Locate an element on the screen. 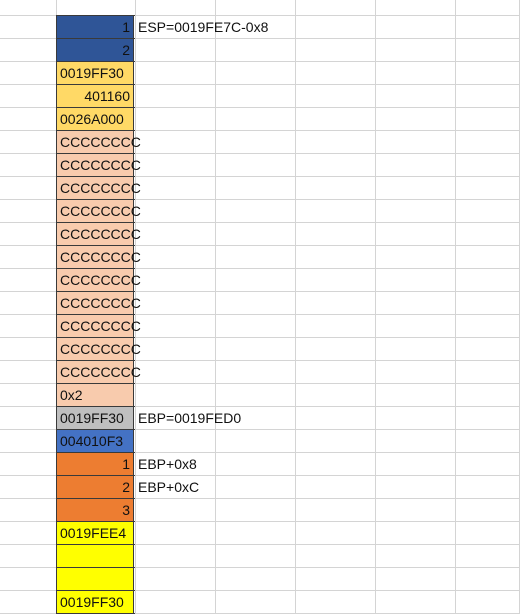 Image resolution: width=520 pixels, height=614 pixels. stack-cell: 0019FEE4 is located at coordinates (95, 533).